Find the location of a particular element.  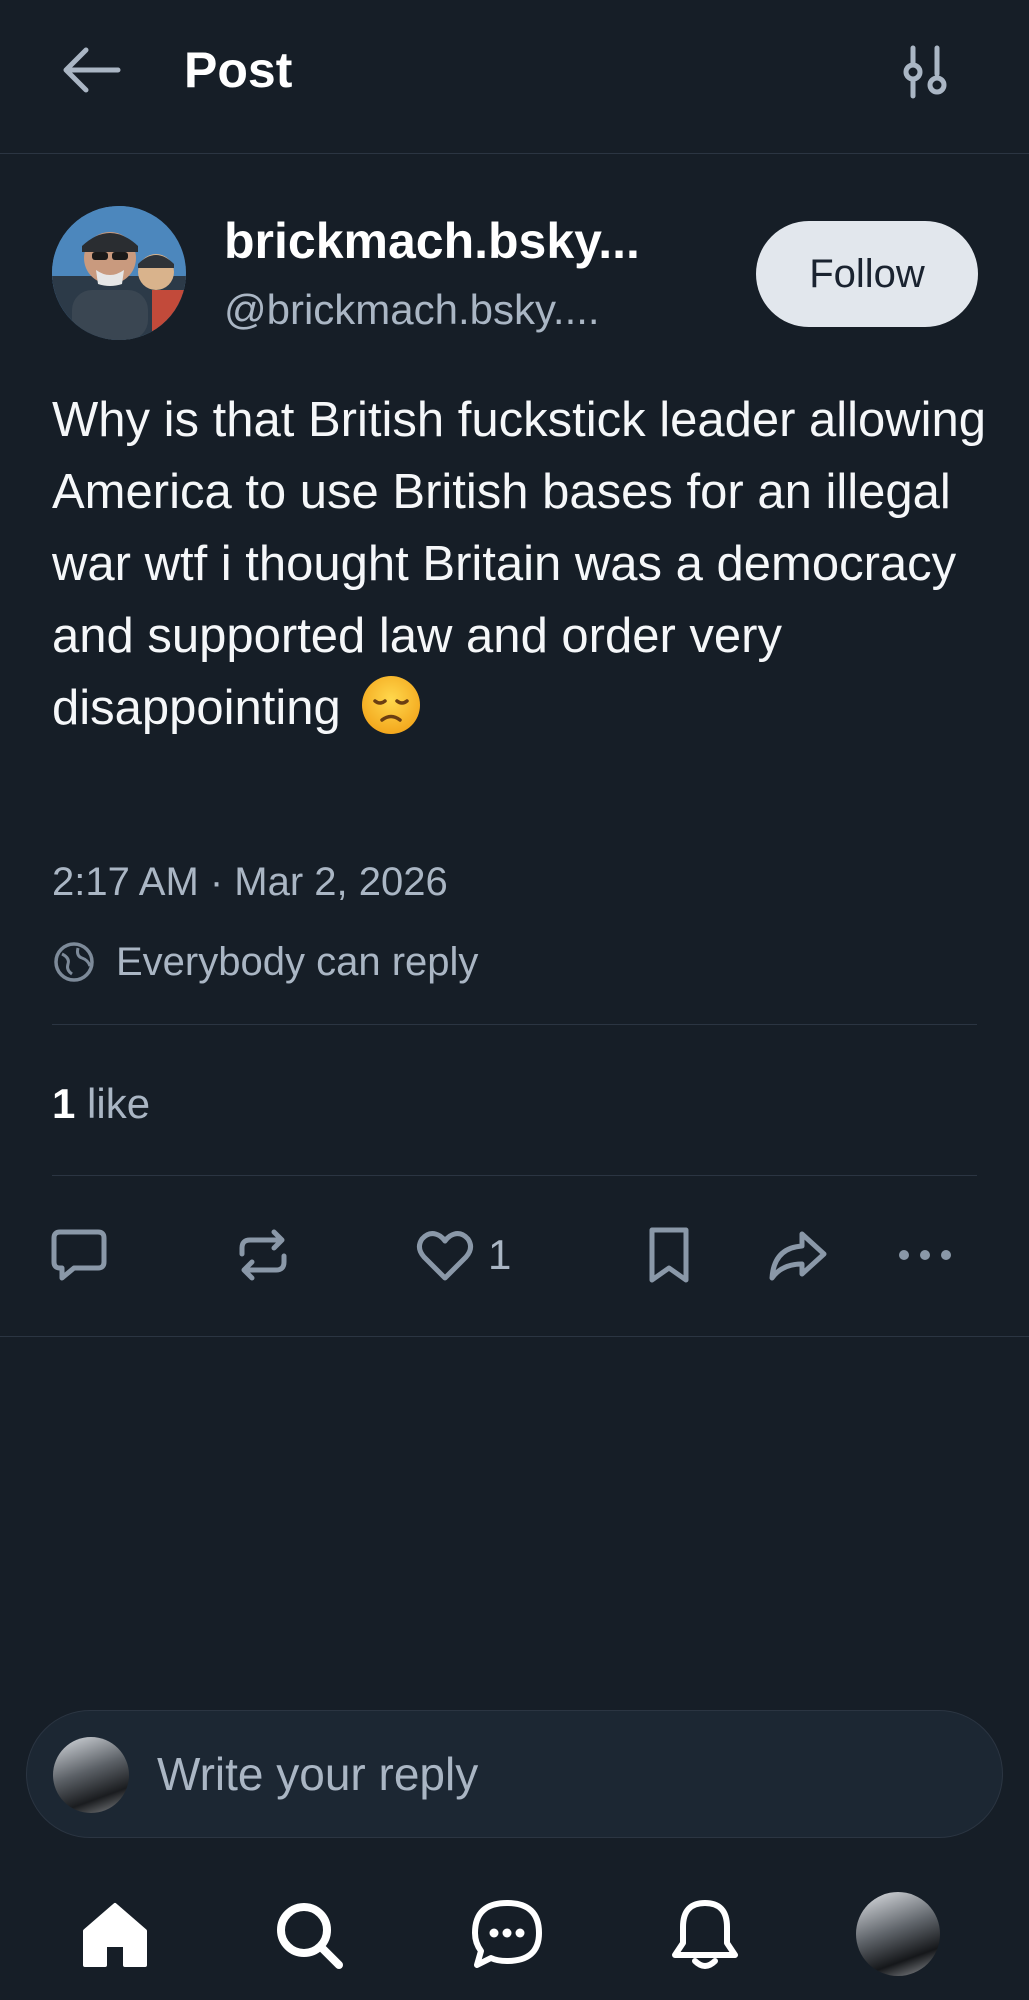

reply-button is located at coordinates (79, 1255).